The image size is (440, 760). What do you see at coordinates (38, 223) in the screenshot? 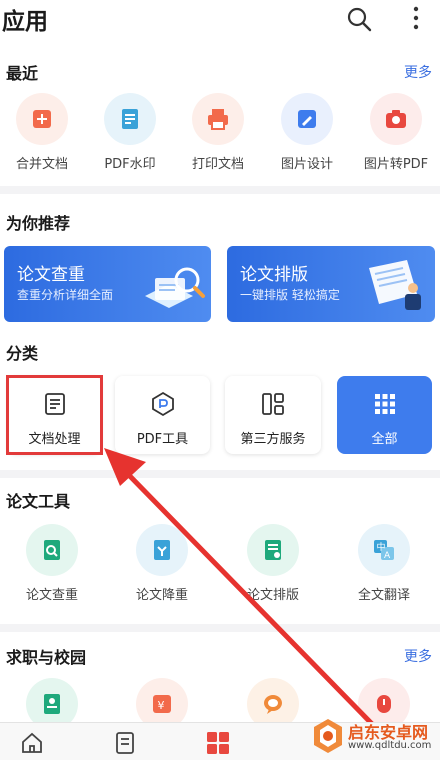
I see `section-title-recommend: 为你推荐` at bounding box center [38, 223].